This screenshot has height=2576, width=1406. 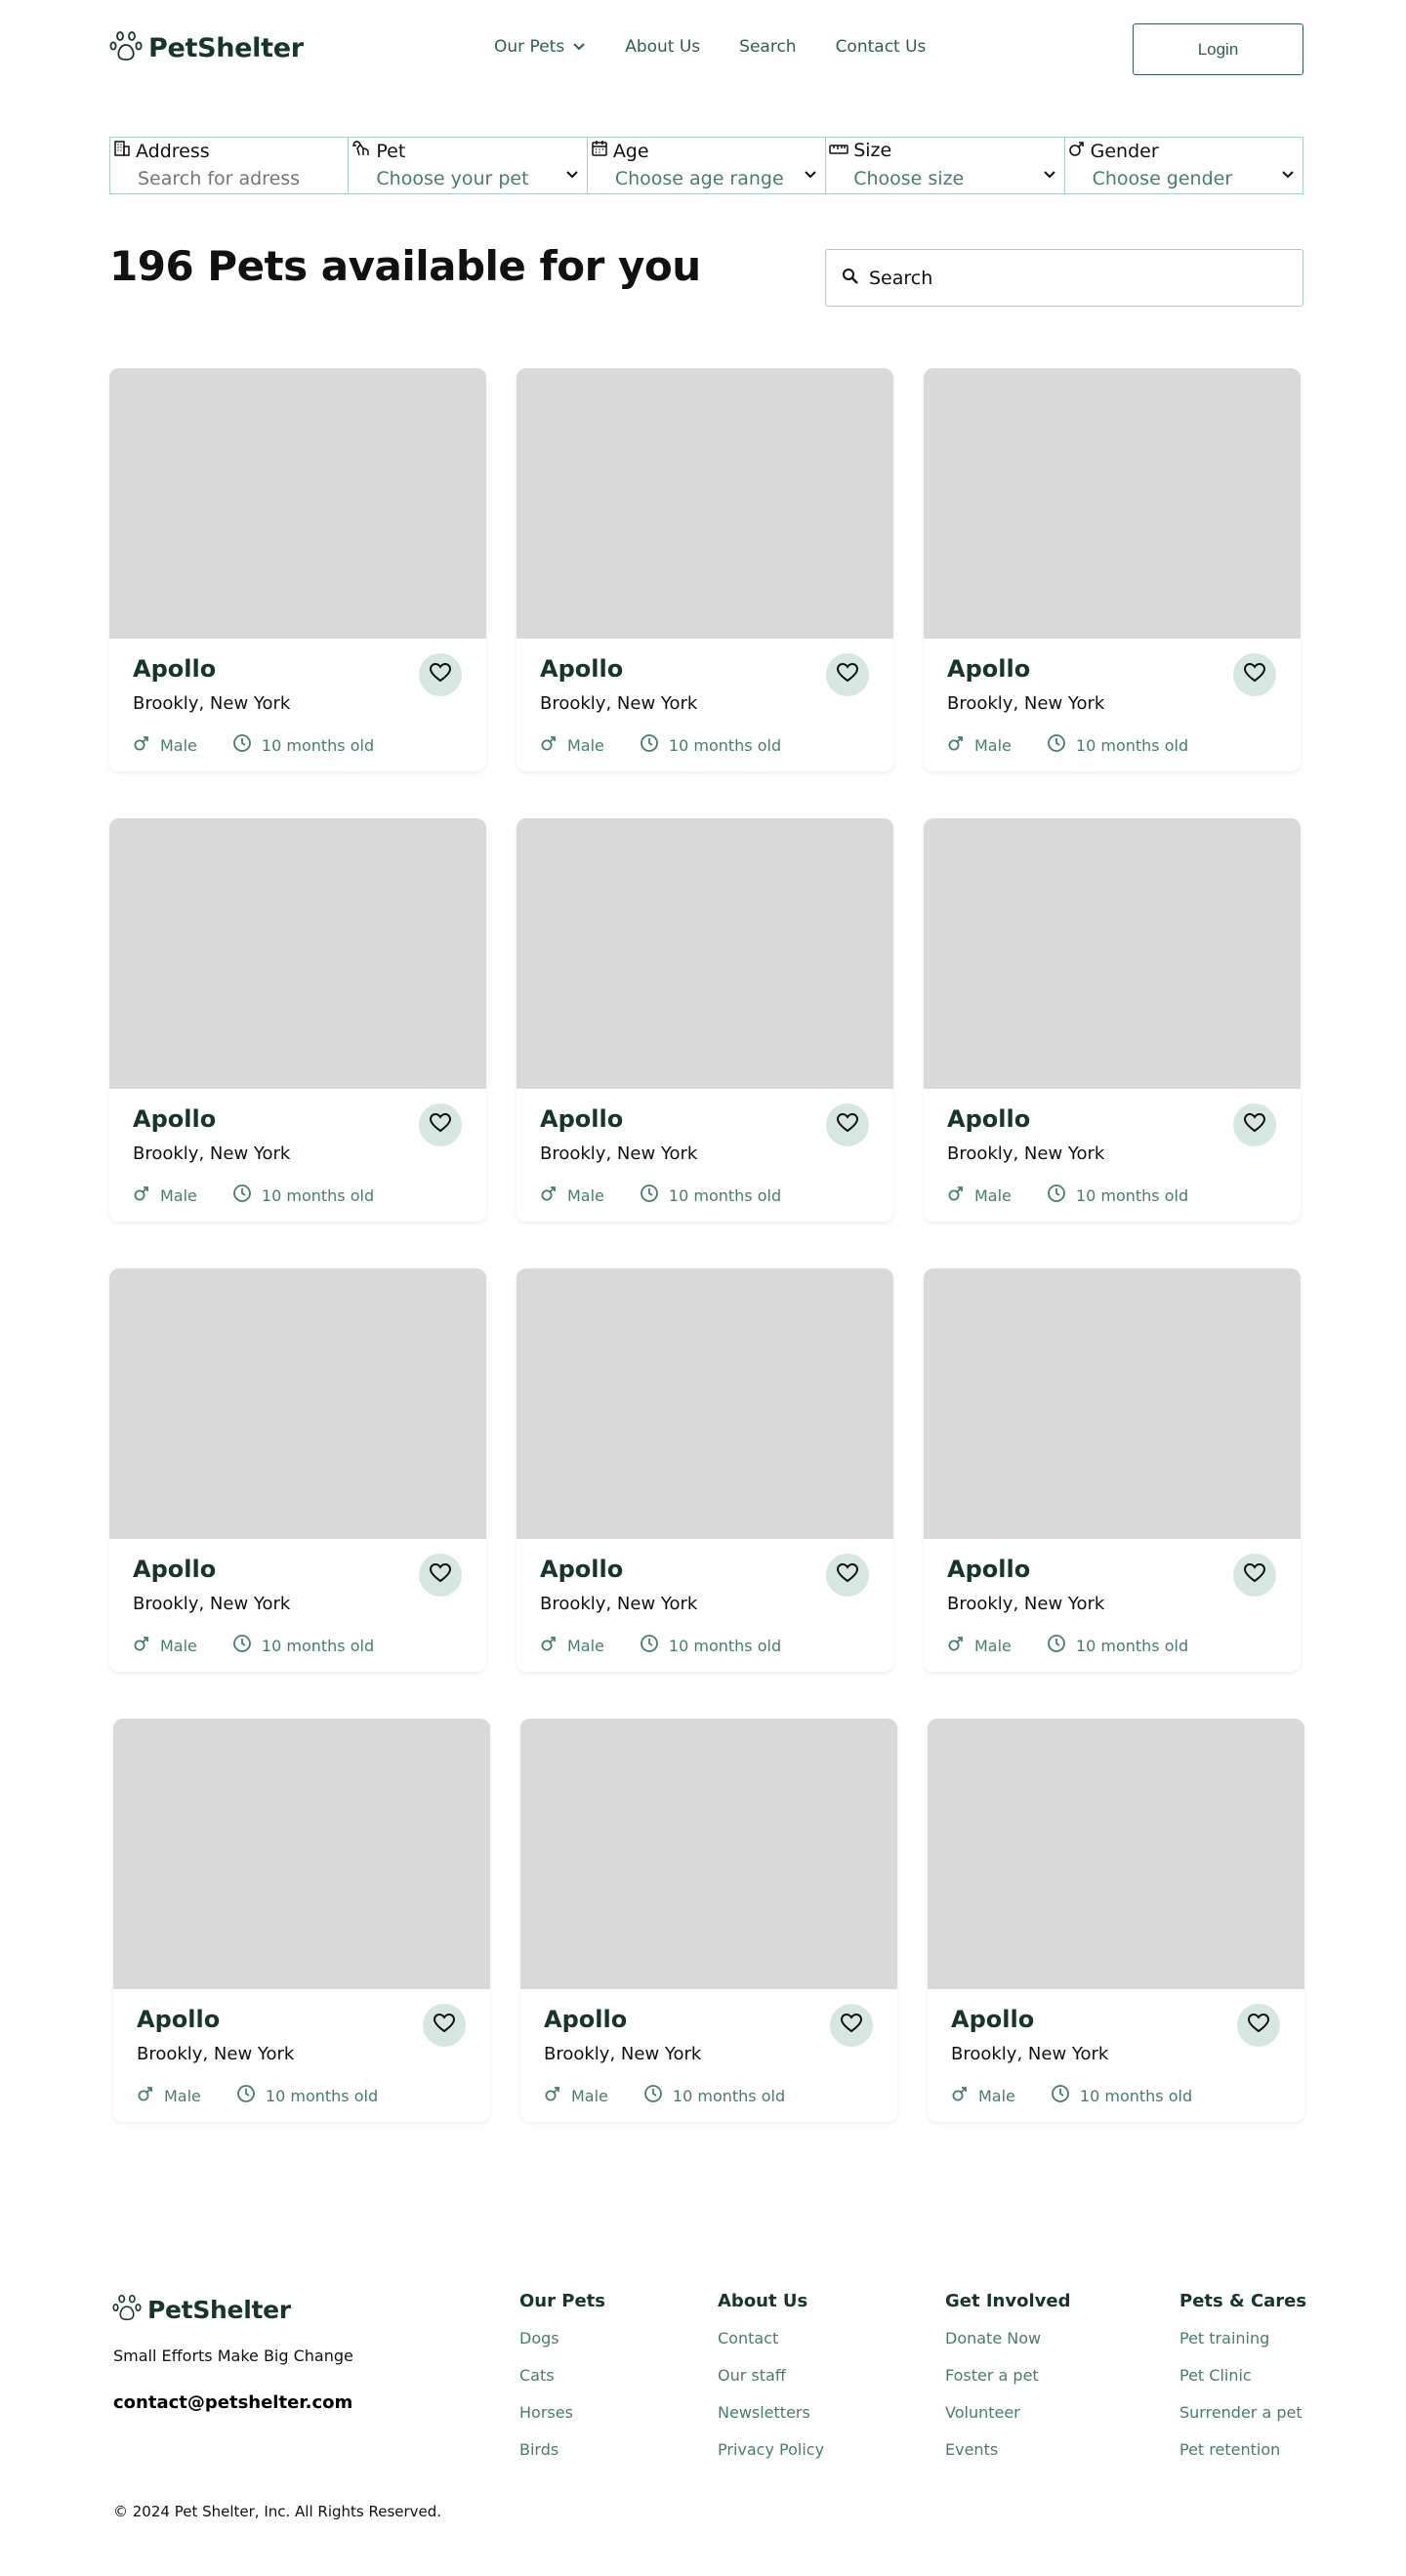 What do you see at coordinates (562, 2384) in the screenshot?
I see `footer-link: Cats` at bounding box center [562, 2384].